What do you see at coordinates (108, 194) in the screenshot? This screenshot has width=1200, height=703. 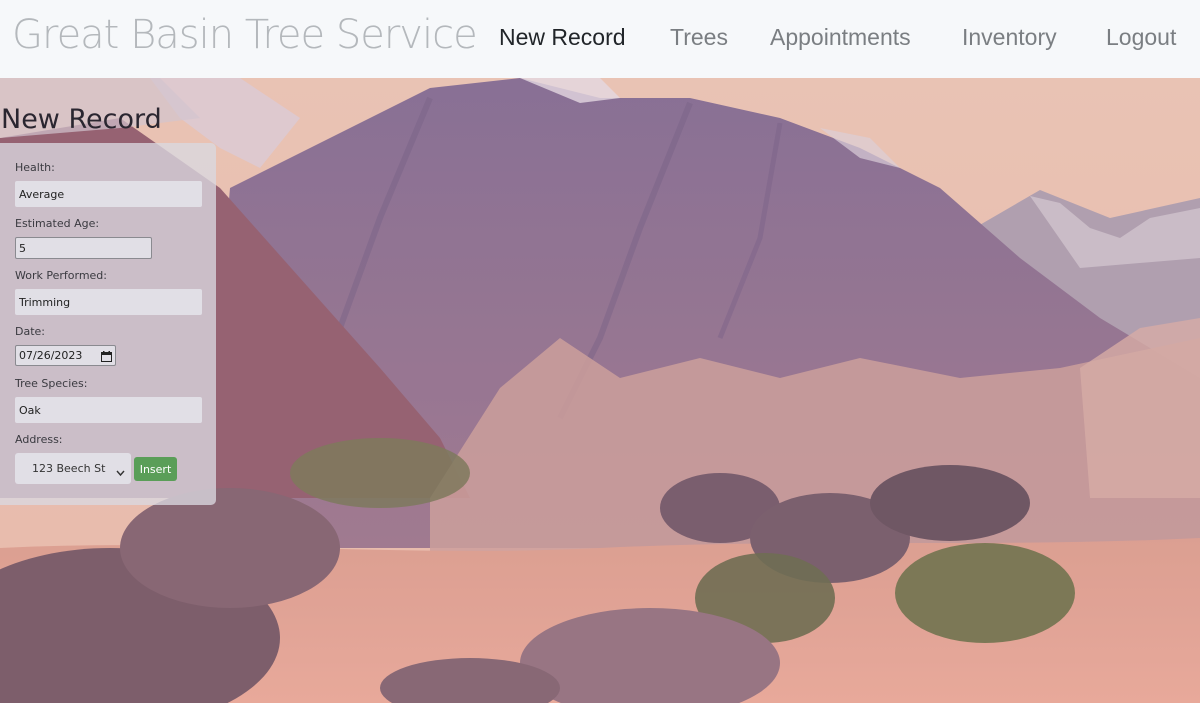 I see `health-input` at bounding box center [108, 194].